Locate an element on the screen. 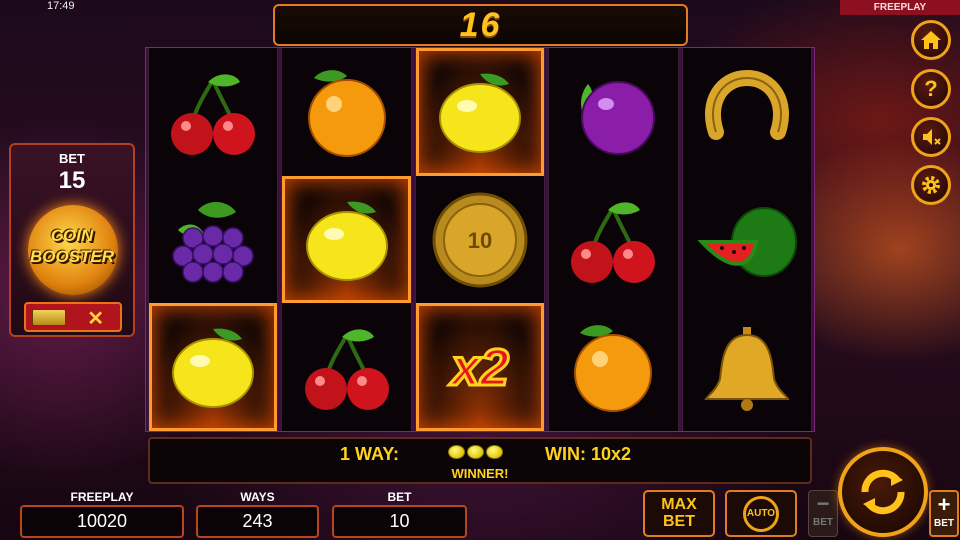 This screenshot has width=960, height=540. autoplay-icon: AUTO is located at coordinates (761, 513).